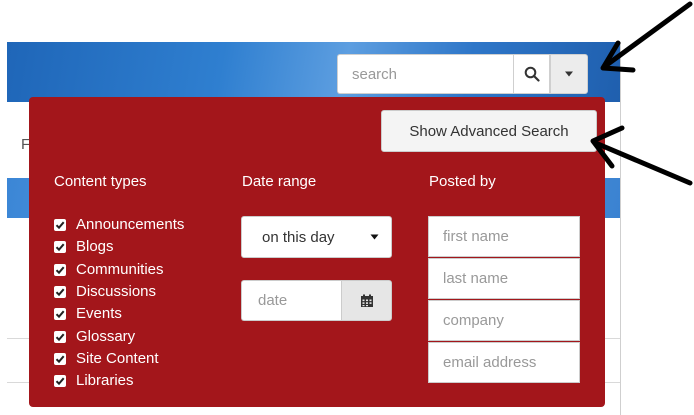 This screenshot has width=694, height=415. Describe the element at coordinates (641, 155) in the screenshot. I see `arrow-to-advanced-search` at that location.